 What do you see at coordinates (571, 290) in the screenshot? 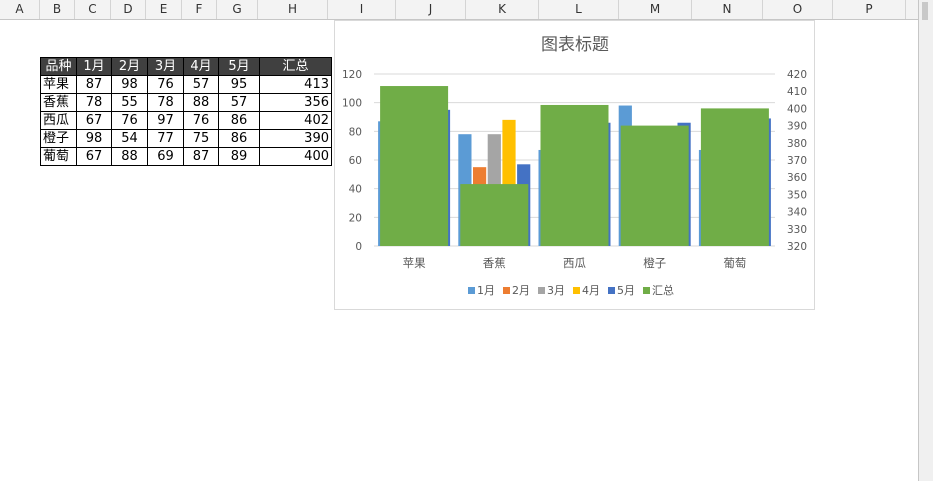
I see `legend: 1月 2月 3月 4月 5月 汇总` at bounding box center [571, 290].